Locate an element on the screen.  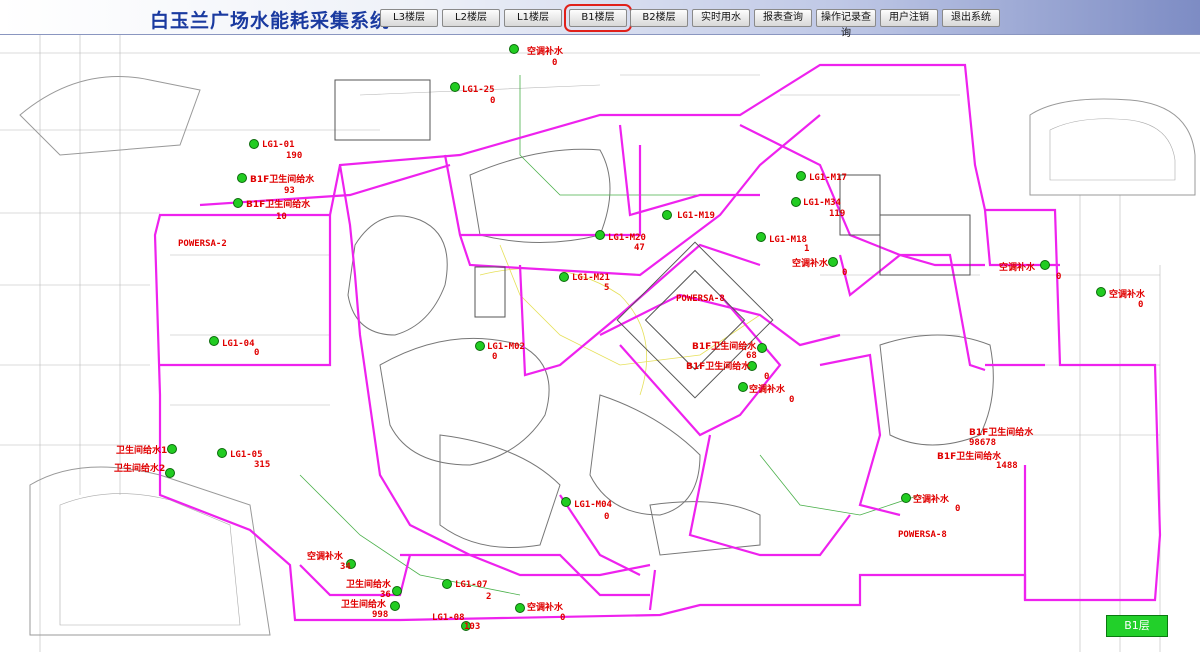
meter-value: 2 is located at coordinates (488, 597).